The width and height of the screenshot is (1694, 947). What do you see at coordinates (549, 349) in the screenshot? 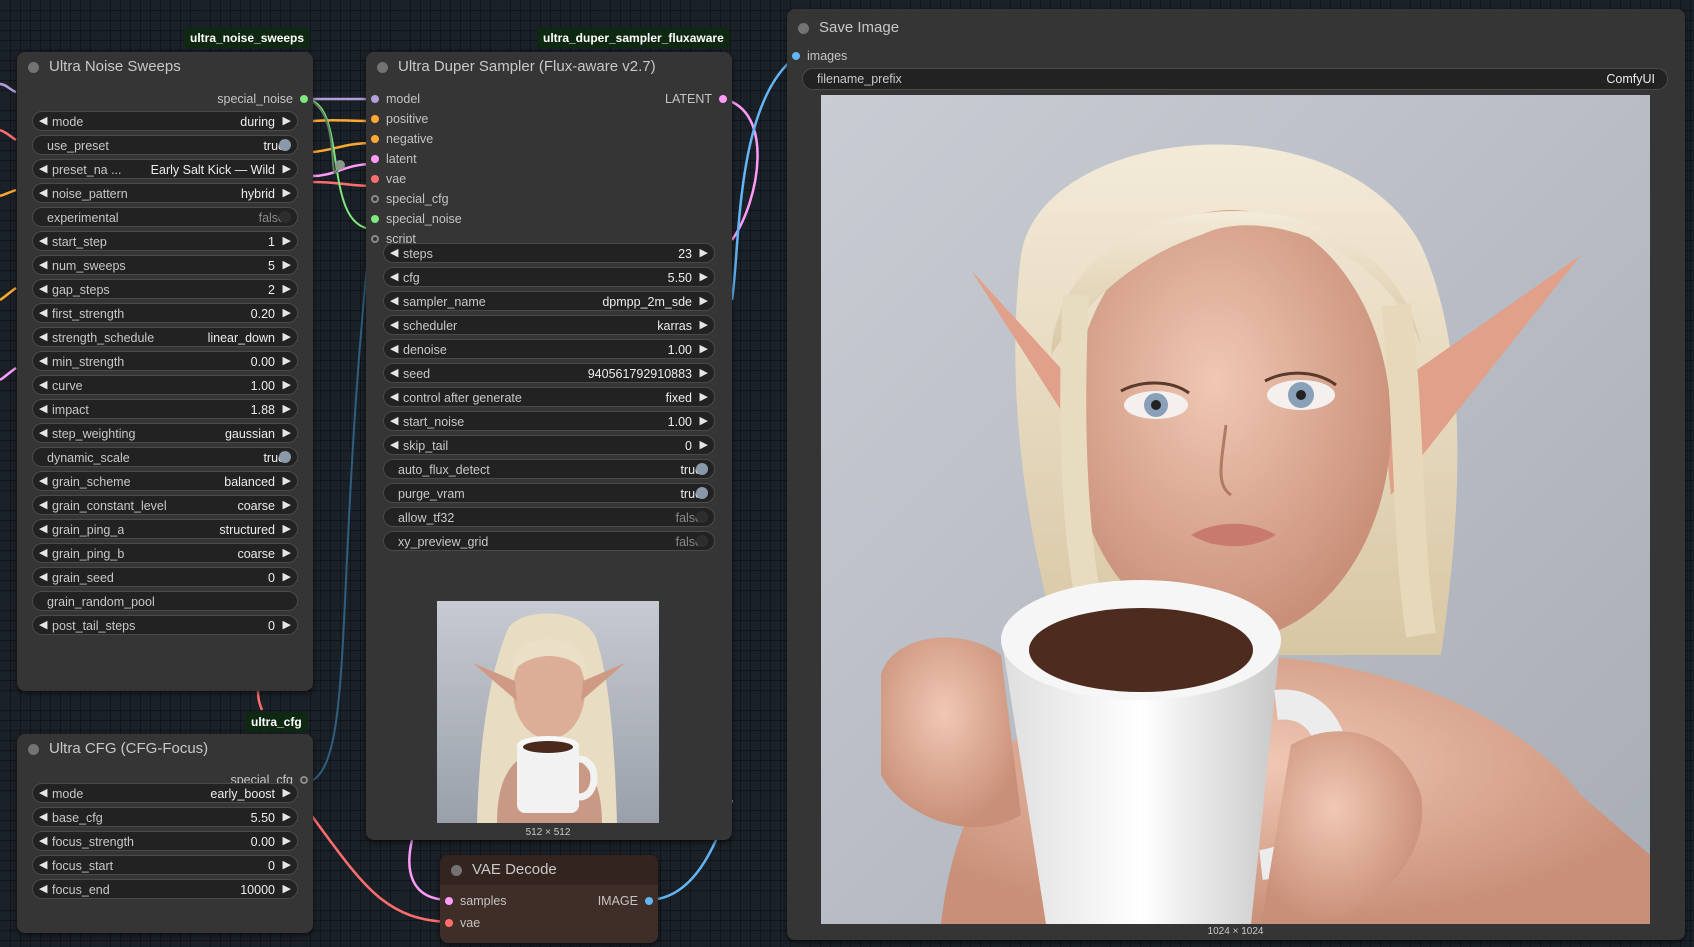
I see `widget-denoise: ◀ denoise 1.00 ▶` at bounding box center [549, 349].